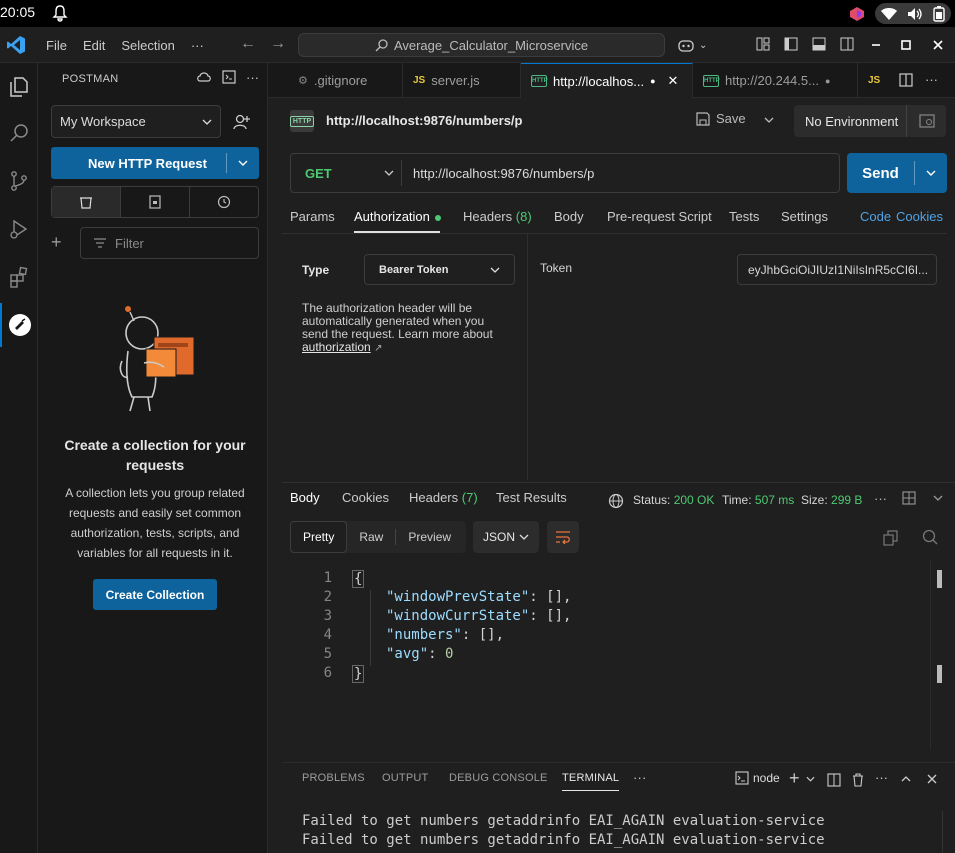 This screenshot has width=955, height=853. Describe the element at coordinates (932, 779) in the screenshot. I see `close-panel-icon` at that location.